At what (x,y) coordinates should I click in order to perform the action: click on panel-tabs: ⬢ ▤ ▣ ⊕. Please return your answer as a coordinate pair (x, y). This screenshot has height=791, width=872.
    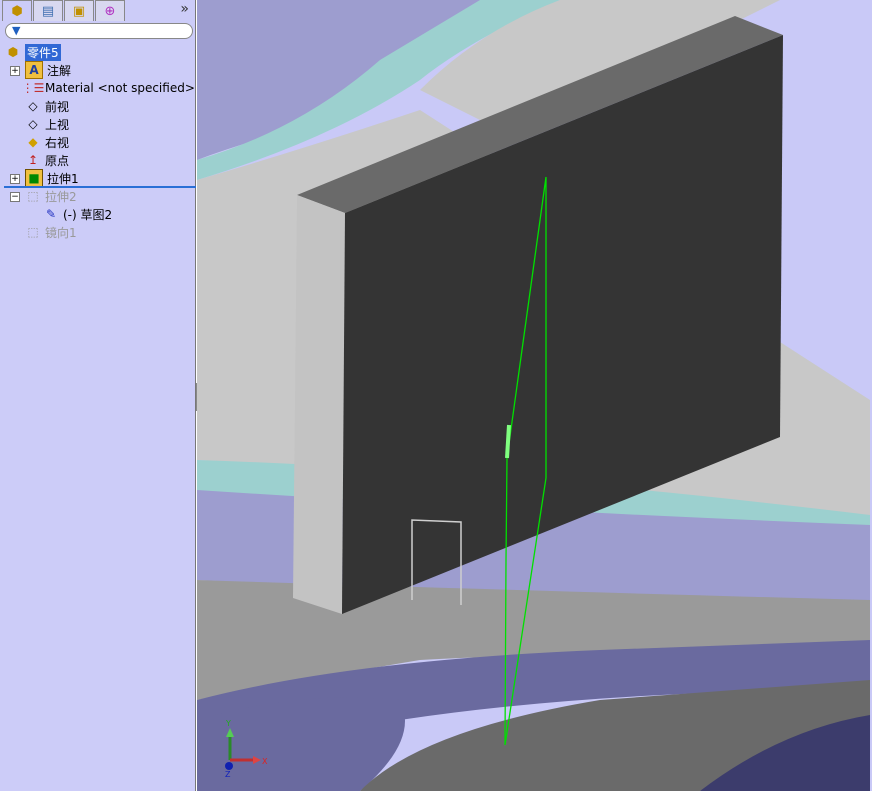
    Looking at the image, I should click on (64, 10).